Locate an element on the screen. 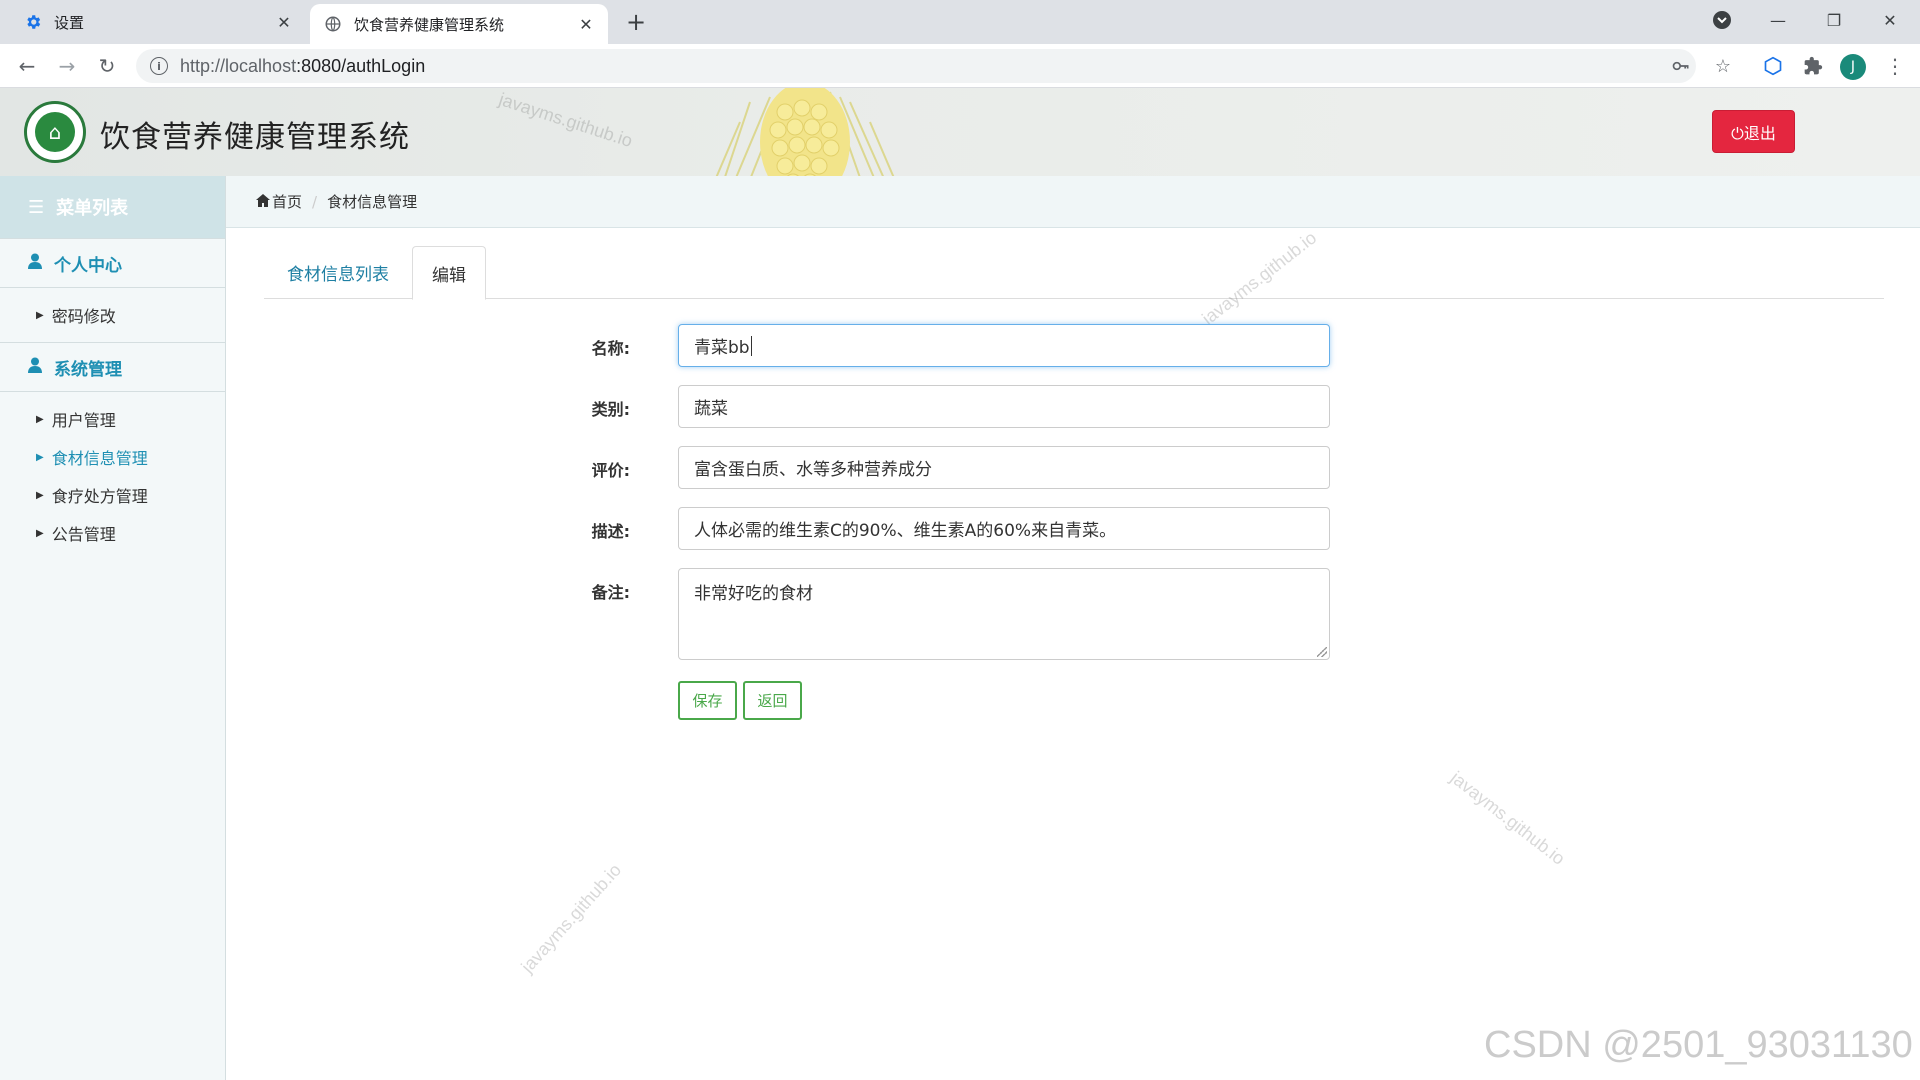 The height and width of the screenshot is (1080, 1920). category-label: 类别: is located at coordinates (610, 409).